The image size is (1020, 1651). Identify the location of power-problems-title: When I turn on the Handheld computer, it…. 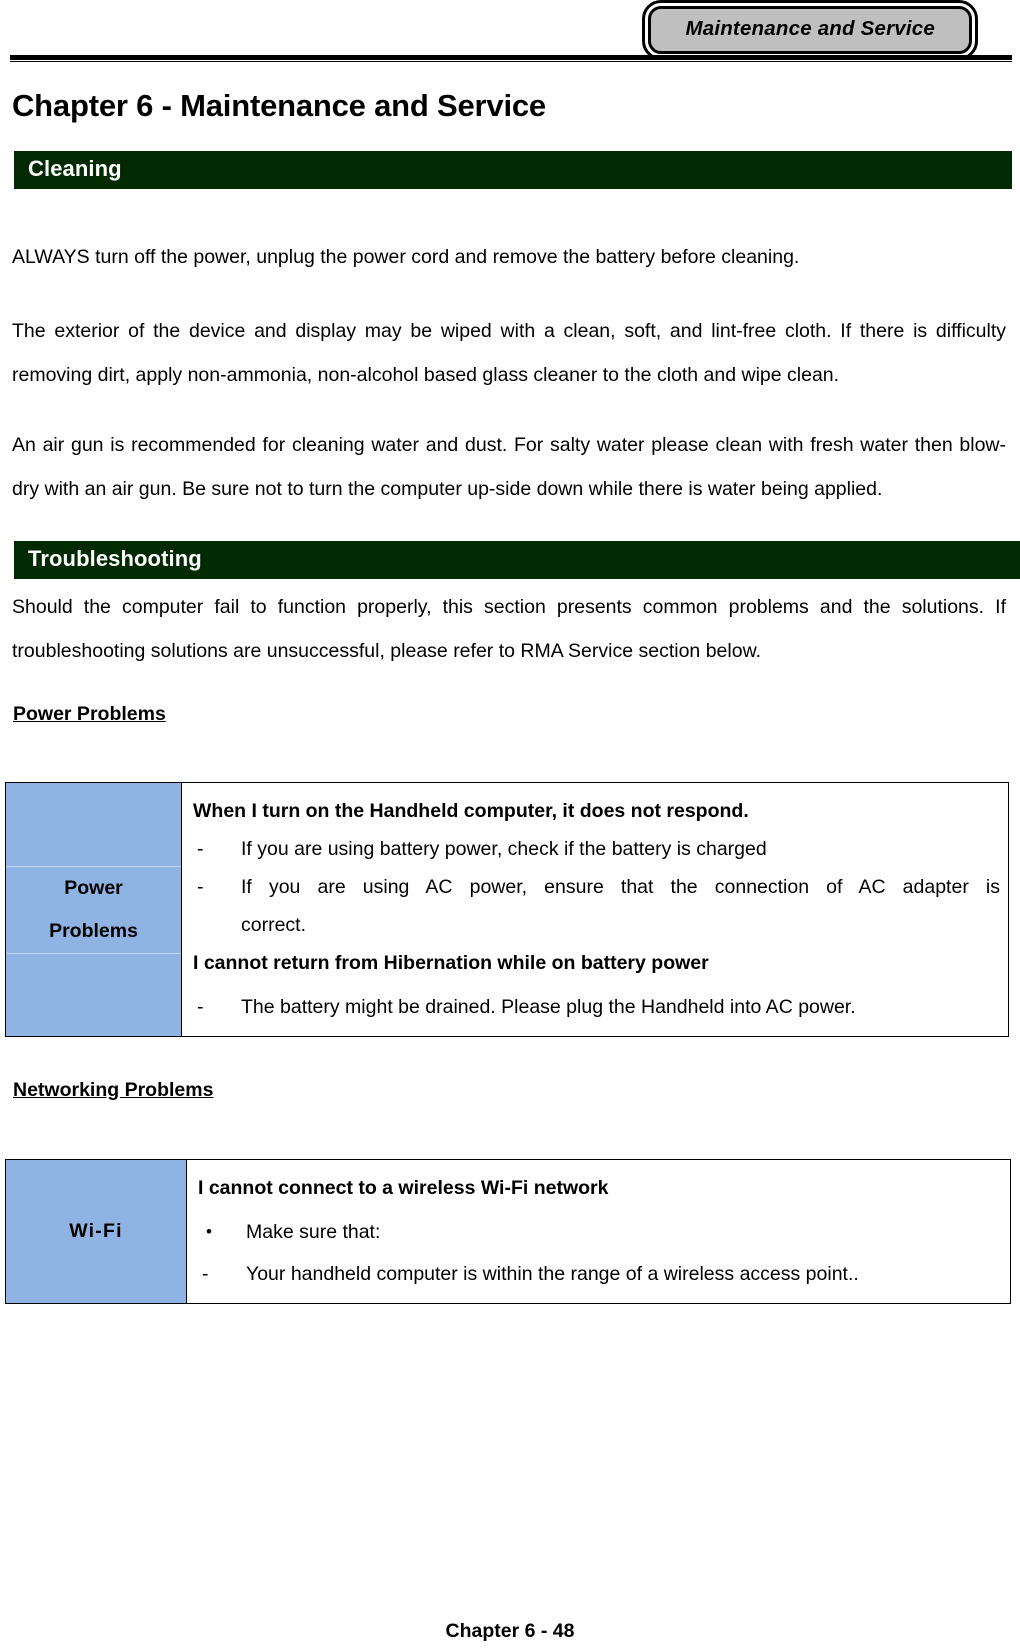
(471, 811).